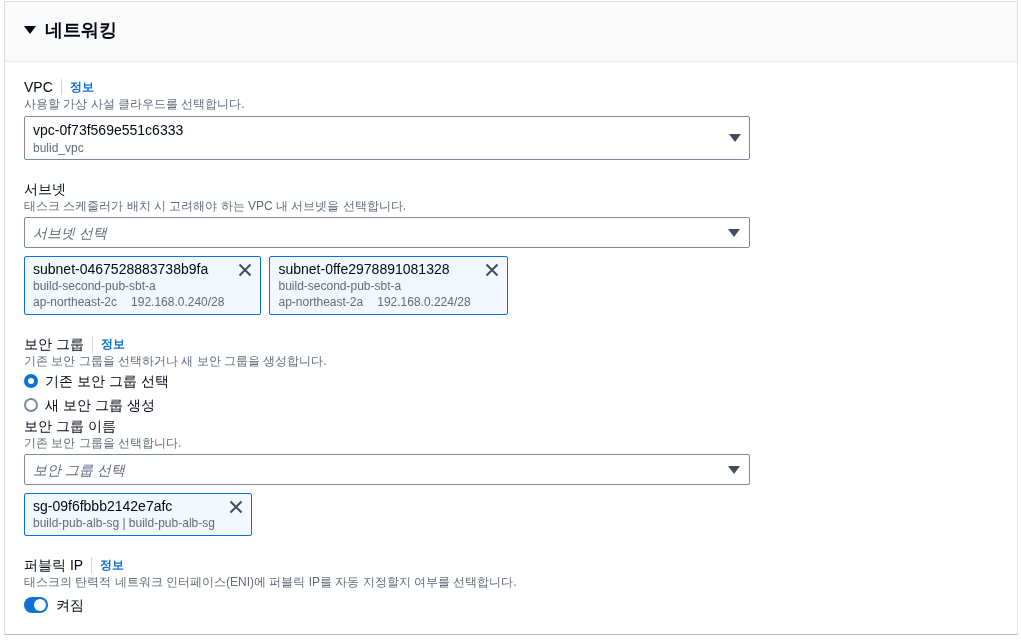 This screenshot has height=641, width=1021. I want to click on section-header: 네트워킹, so click(511, 32).